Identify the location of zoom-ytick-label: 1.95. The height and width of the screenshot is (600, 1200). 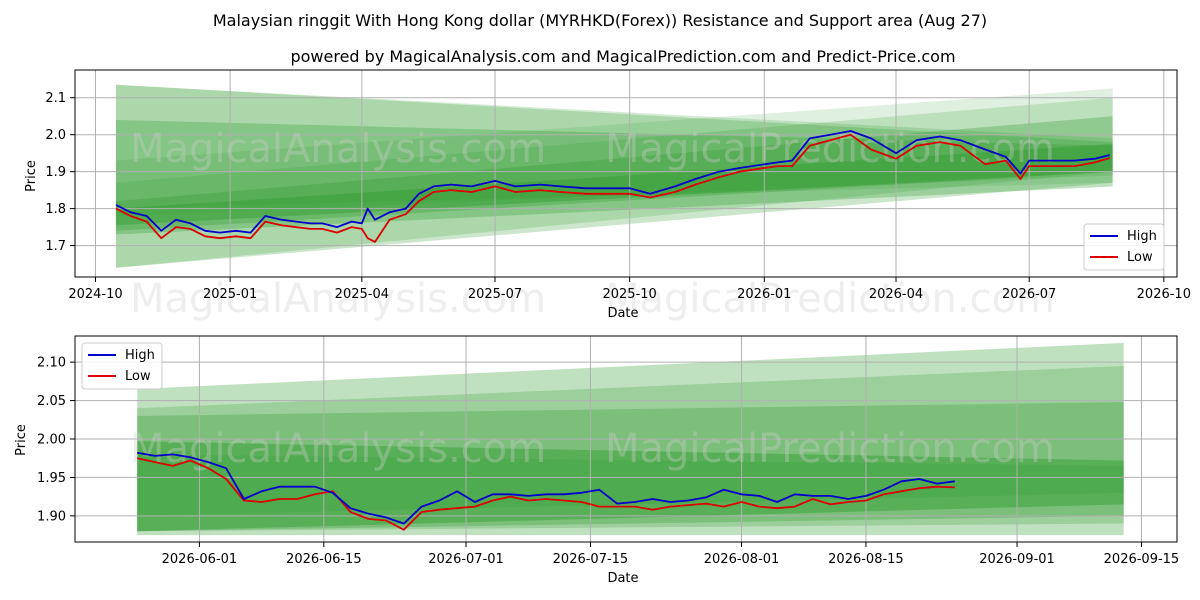
(51, 478).